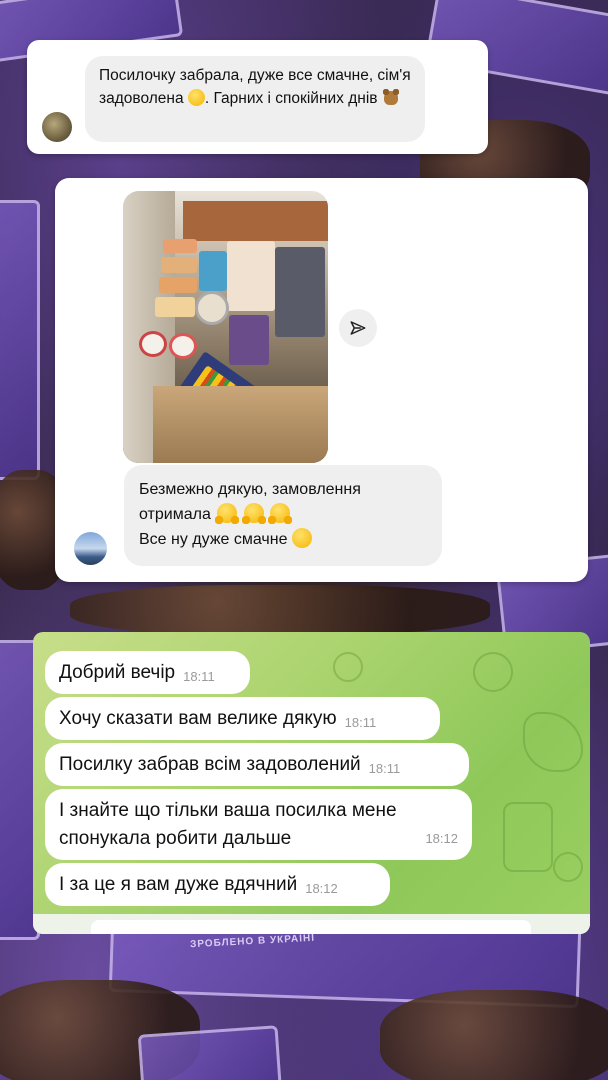  Describe the element at coordinates (250, 489) in the screenshot. I see `message-line-1: Безмежно дякую, замовлення` at that location.